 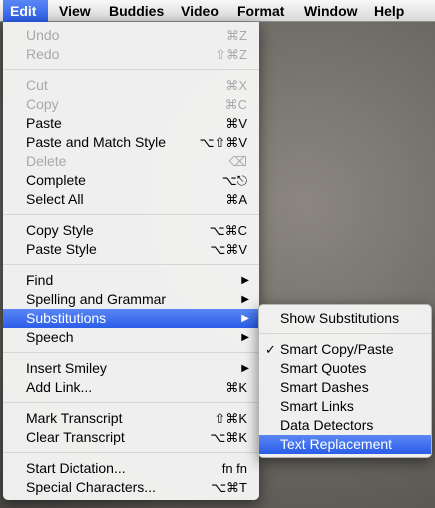 What do you see at coordinates (131, 468) in the screenshot?
I see `menu-item-start-dictation: Start Dictation... fn fn` at bounding box center [131, 468].